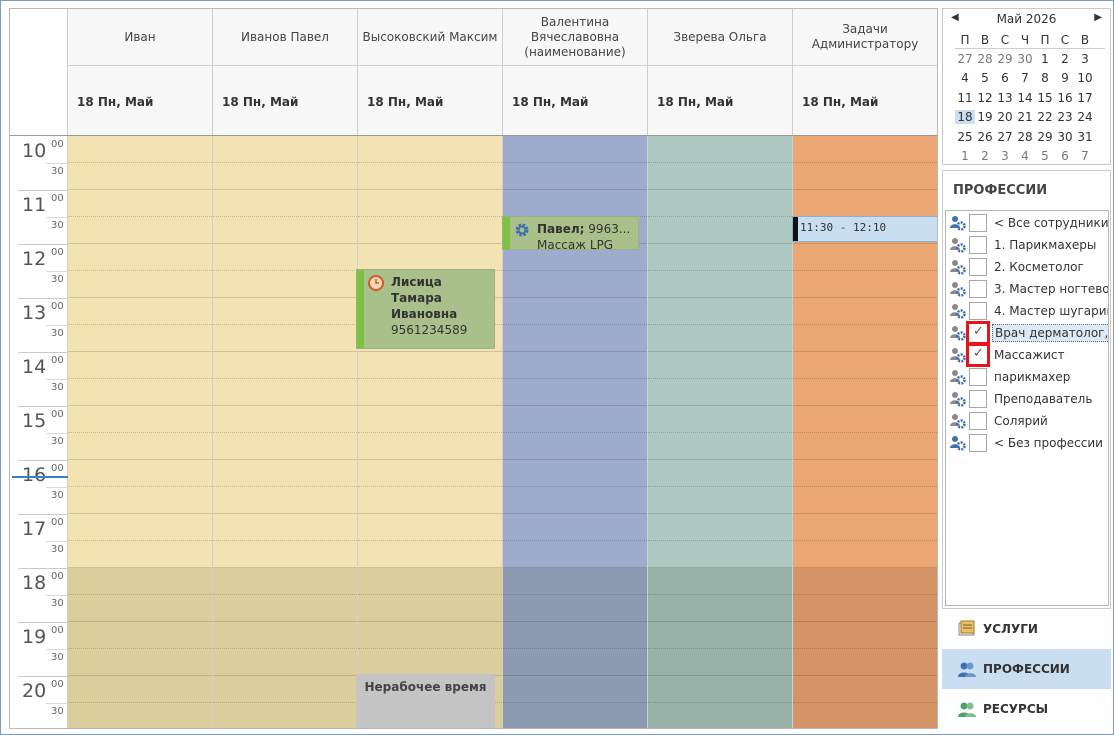  What do you see at coordinates (1026, 669) in the screenshot?
I see `nav-professions-button: ПРОФЕССИИ` at bounding box center [1026, 669].